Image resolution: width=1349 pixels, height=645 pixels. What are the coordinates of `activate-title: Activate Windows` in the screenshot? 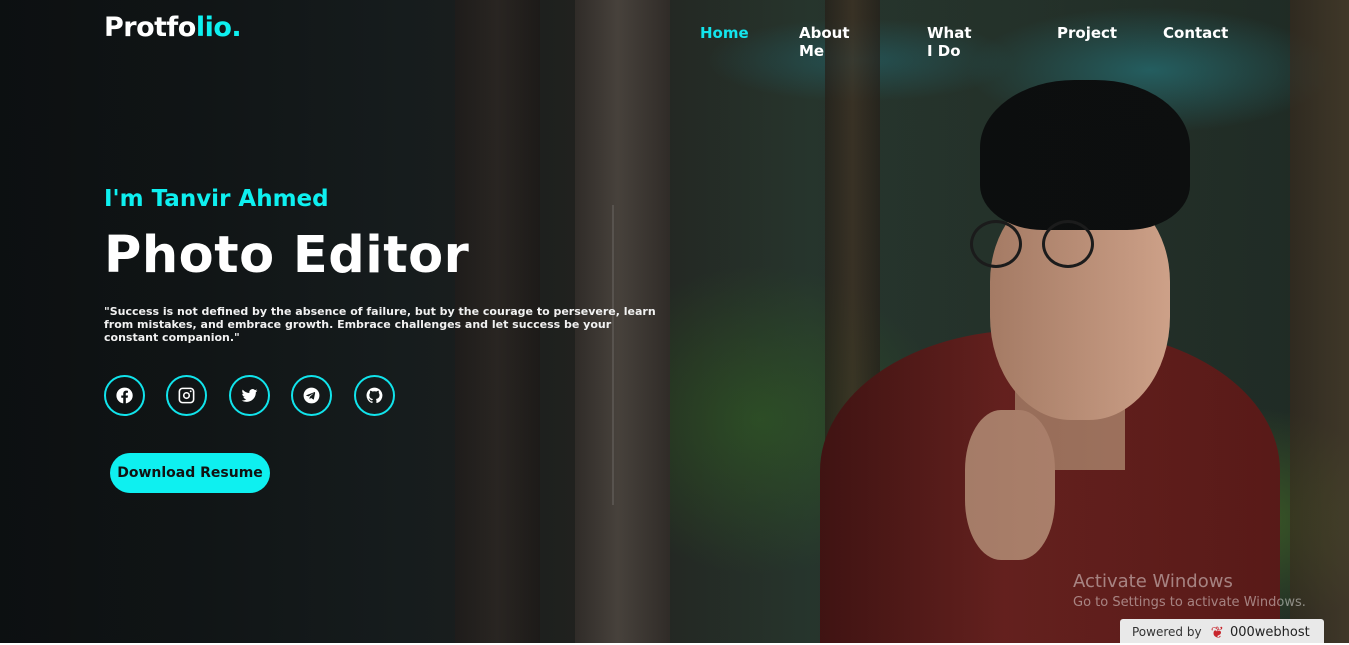 It's located at (1153, 581).